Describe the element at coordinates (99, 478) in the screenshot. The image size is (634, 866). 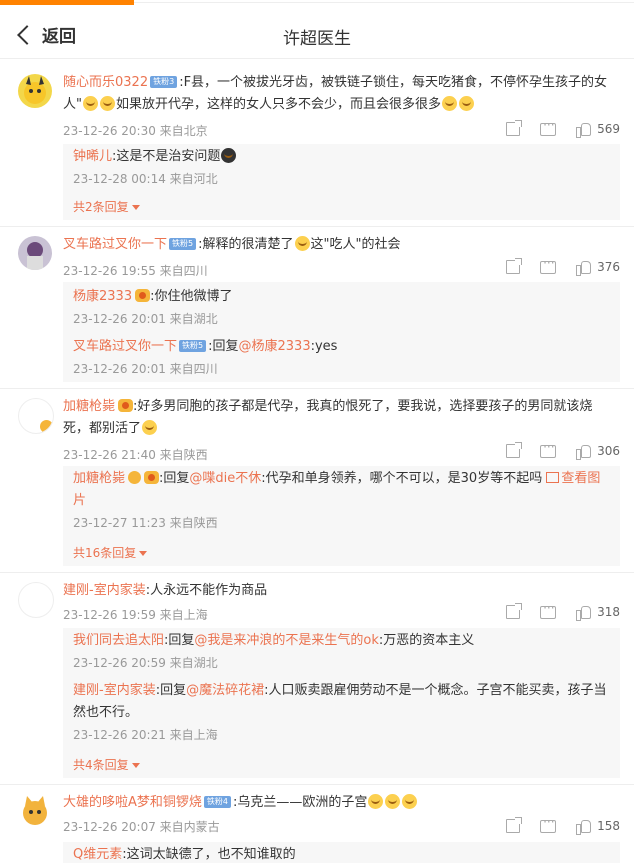
I see `reply-author: 加糖枪毙` at that location.